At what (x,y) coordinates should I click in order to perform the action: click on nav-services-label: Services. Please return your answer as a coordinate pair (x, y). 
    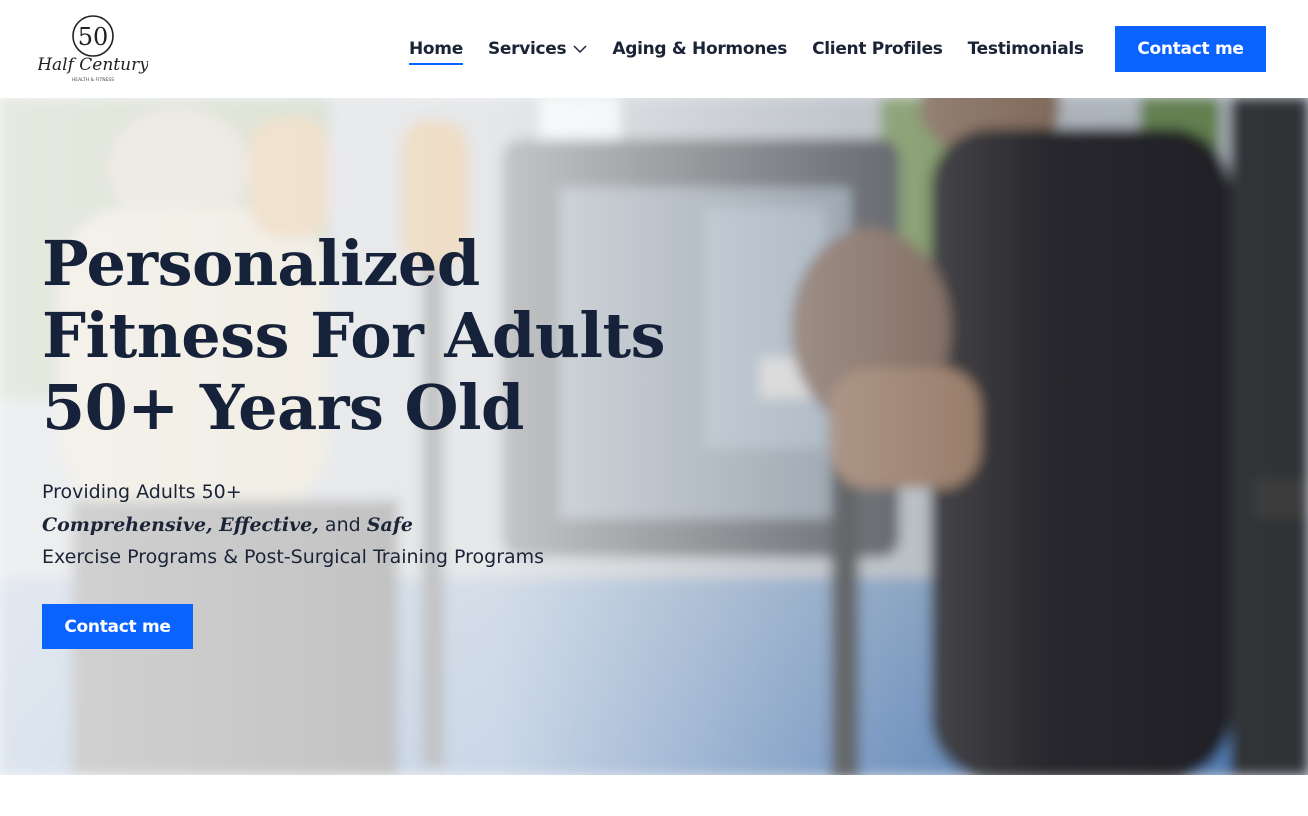
    Looking at the image, I should click on (527, 49).